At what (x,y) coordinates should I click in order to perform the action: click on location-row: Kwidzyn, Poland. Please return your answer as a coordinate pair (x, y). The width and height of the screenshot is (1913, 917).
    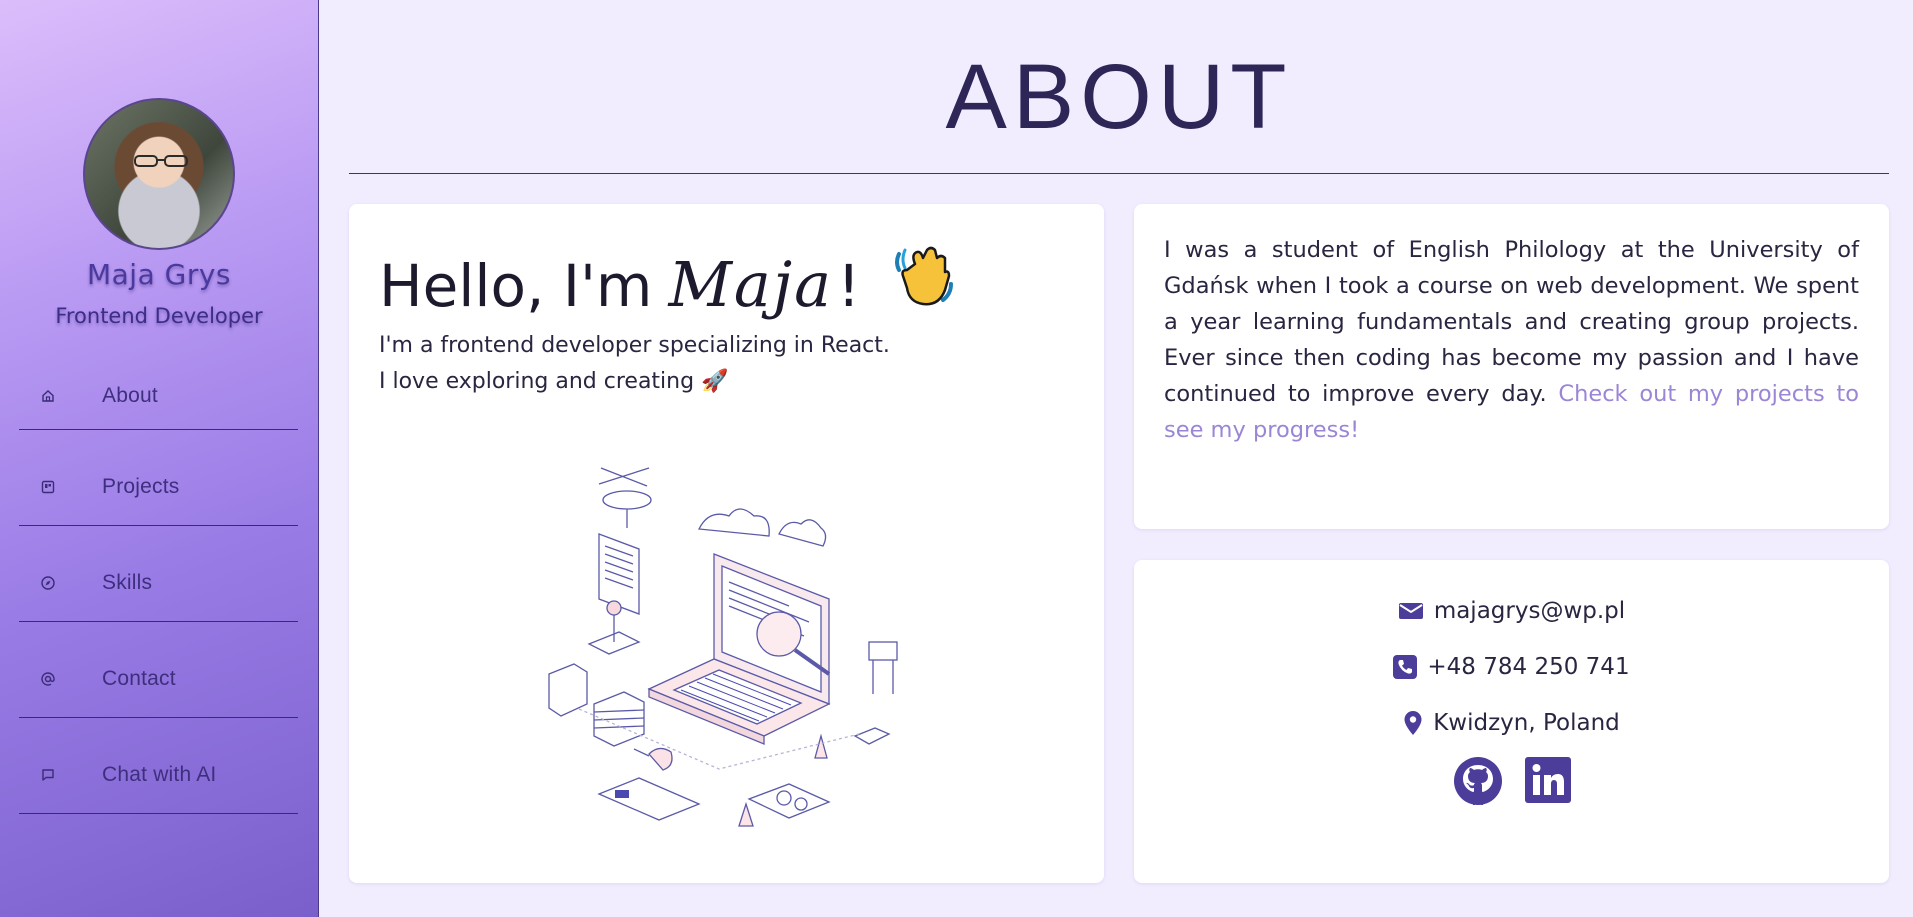
    Looking at the image, I should click on (1511, 723).